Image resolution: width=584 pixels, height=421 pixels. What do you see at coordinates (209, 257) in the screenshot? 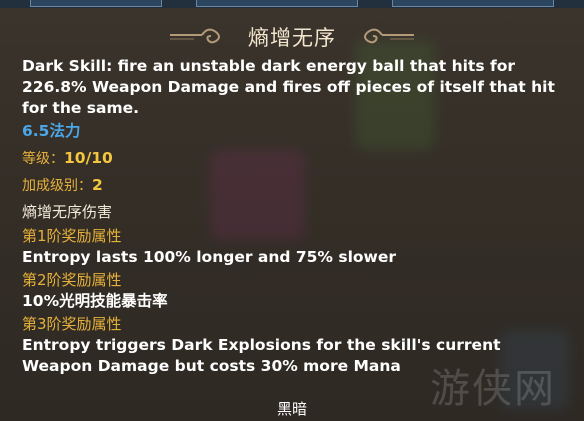
I see `tier-1-text: Entropy lasts 100% longer and 75% slower` at bounding box center [209, 257].